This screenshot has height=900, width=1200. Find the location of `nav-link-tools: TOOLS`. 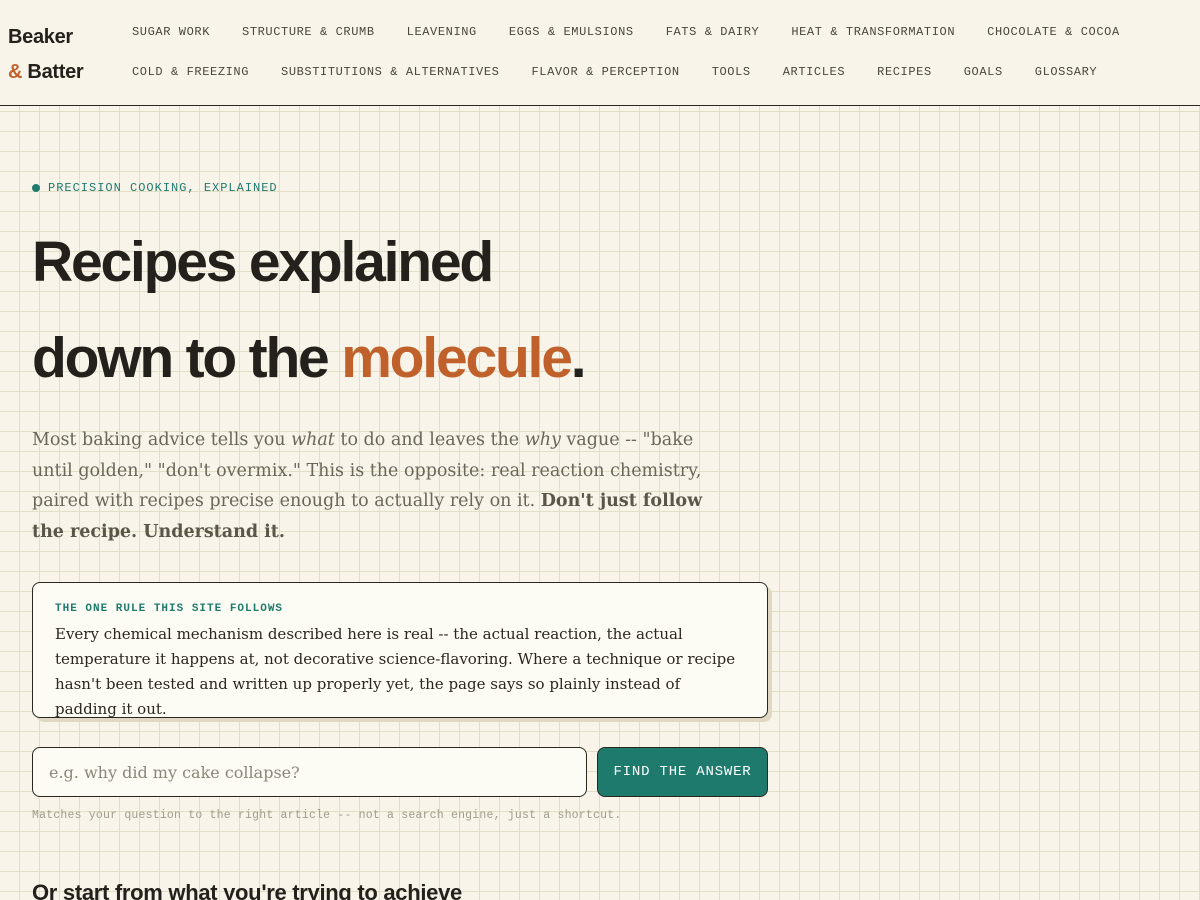

nav-link-tools: TOOLS is located at coordinates (731, 72).